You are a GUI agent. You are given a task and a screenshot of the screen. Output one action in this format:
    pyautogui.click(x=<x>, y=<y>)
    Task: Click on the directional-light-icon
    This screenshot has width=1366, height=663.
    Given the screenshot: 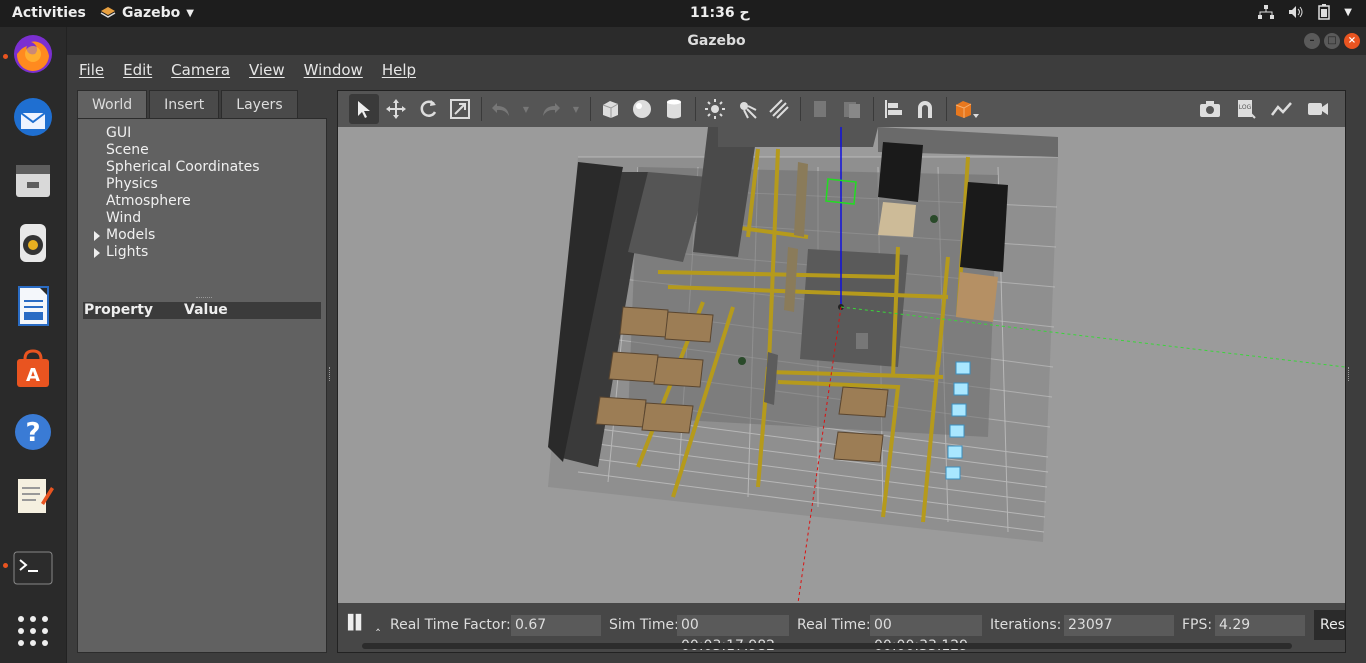 What is the action you would take?
    pyautogui.click(x=779, y=109)
    